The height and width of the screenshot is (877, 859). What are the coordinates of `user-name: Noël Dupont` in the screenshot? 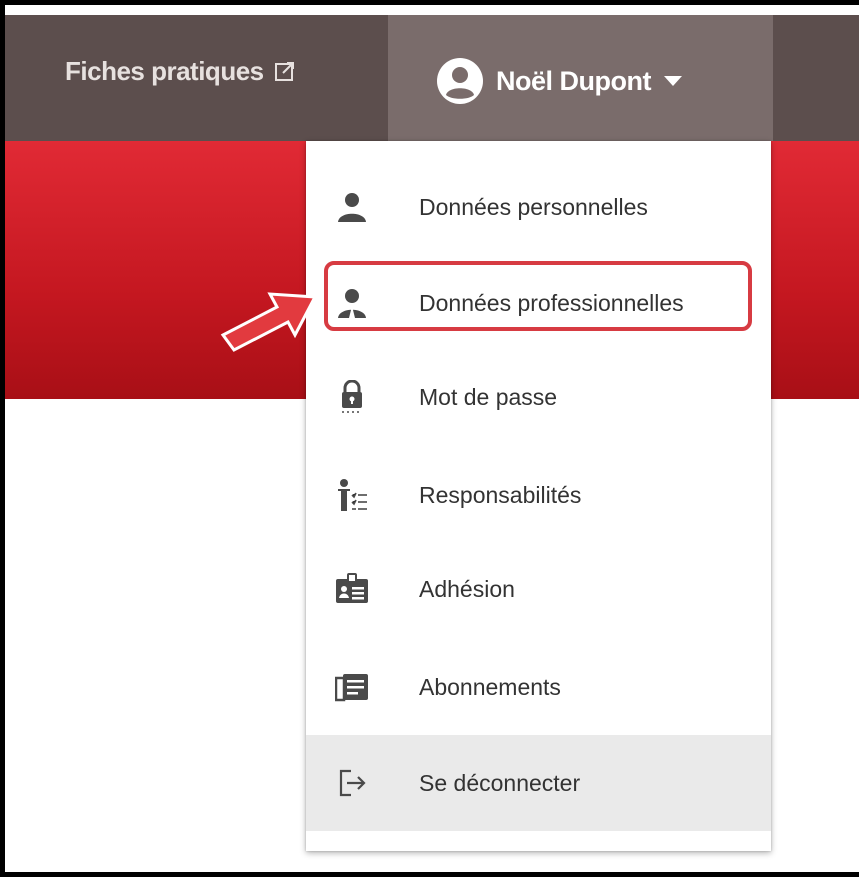 It's located at (573, 80).